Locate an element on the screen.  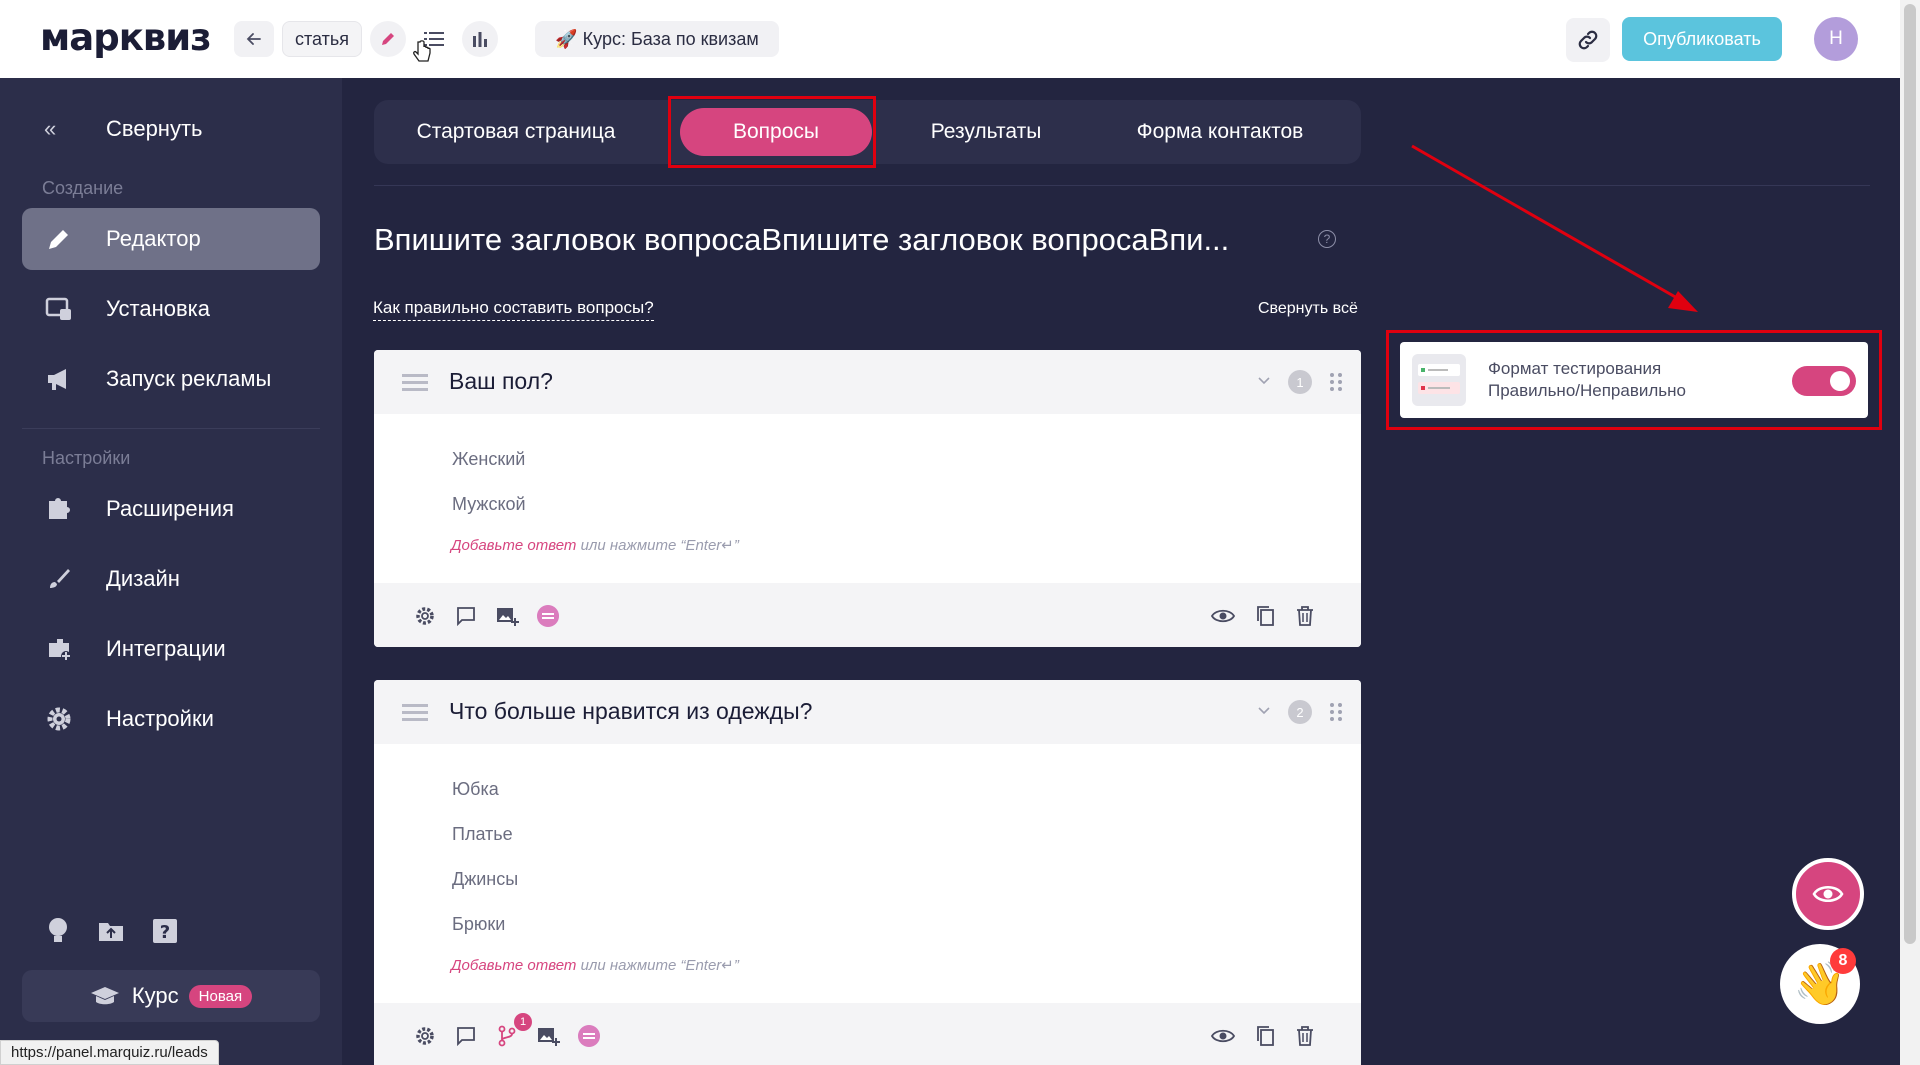
new-badge: Новая is located at coordinates (220, 996).